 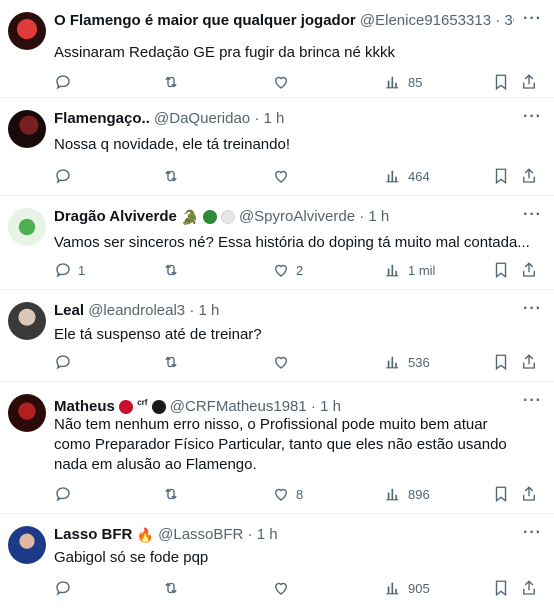 What do you see at coordinates (93, 534) in the screenshot?
I see `display-name: Lasso BFR` at bounding box center [93, 534].